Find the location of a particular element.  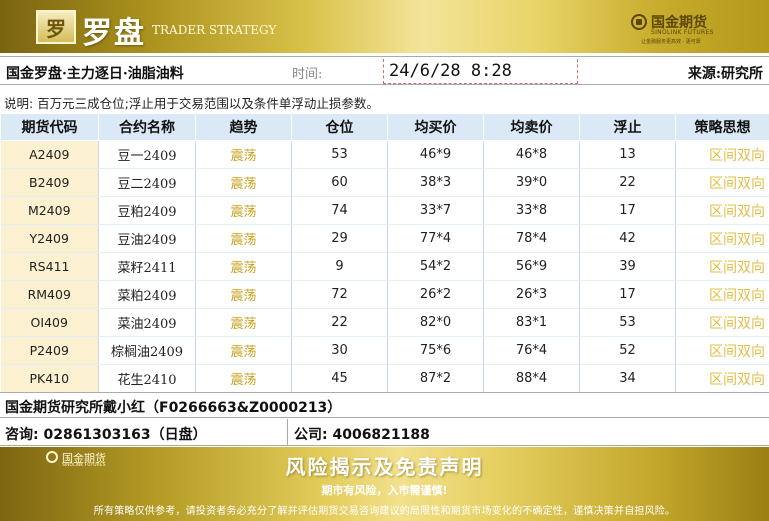

cell-code: A2409 is located at coordinates (49, 154).